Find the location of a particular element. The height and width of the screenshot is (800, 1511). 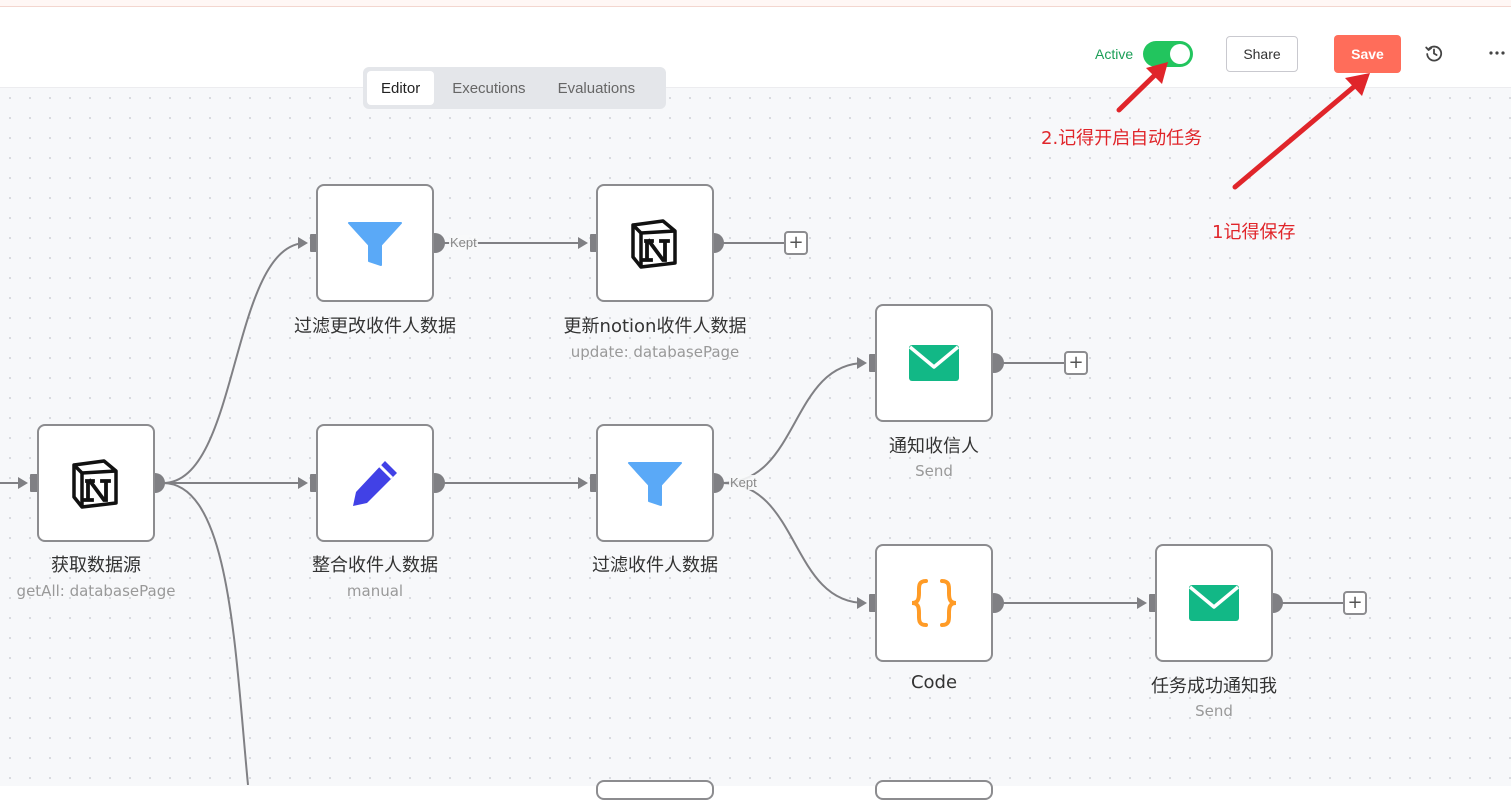

node-filter-changed-recipients is located at coordinates (375, 243).